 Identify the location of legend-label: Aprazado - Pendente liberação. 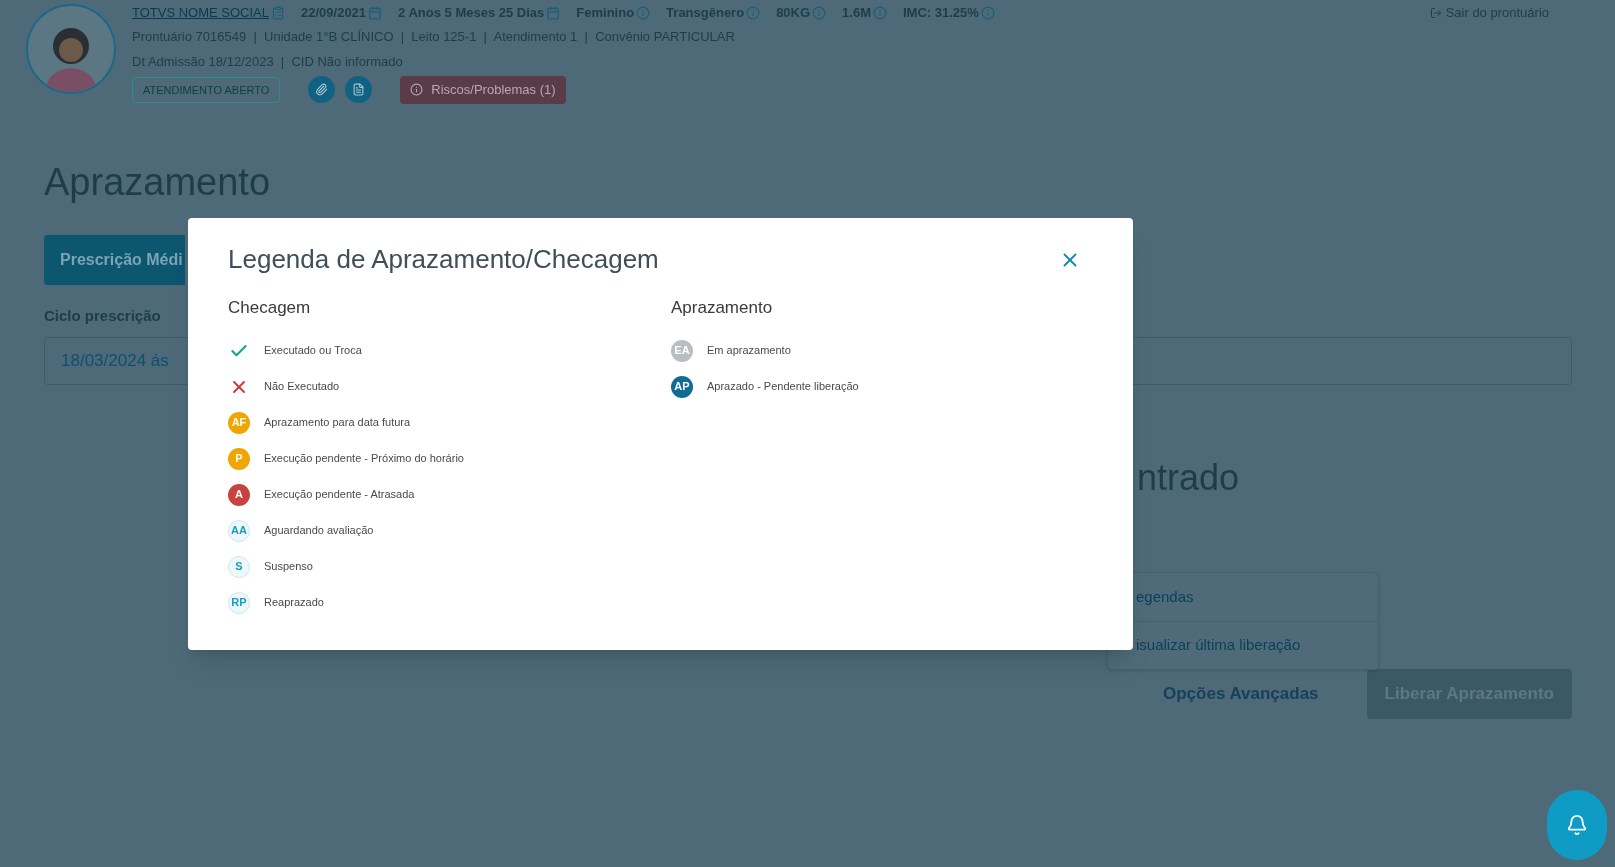
(783, 387).